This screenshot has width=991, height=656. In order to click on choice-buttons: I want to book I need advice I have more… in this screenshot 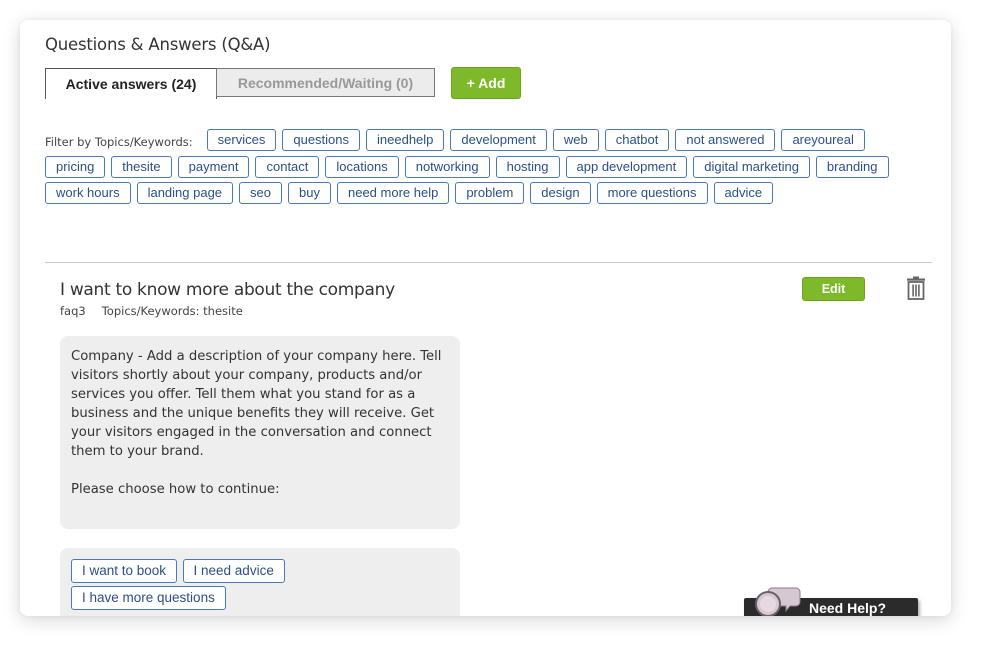, I will do `click(260, 582)`.